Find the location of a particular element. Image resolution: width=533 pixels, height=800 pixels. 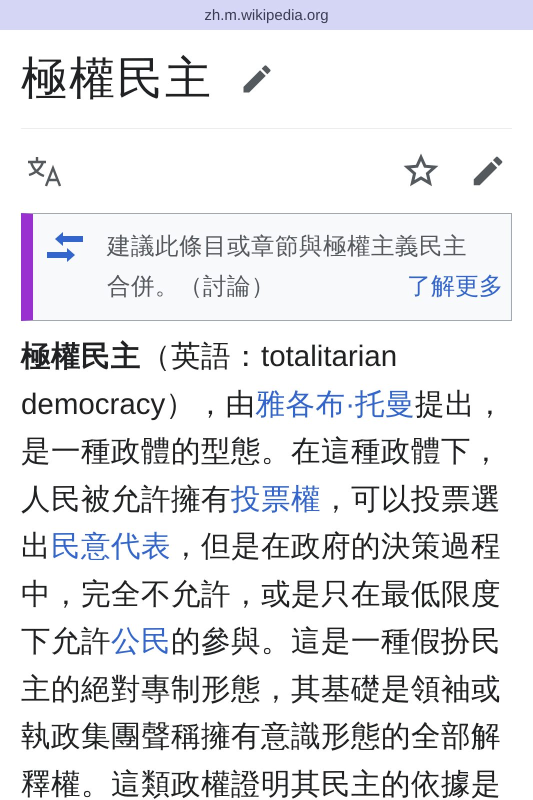

learn-more-link: 了解更多 is located at coordinates (455, 286).